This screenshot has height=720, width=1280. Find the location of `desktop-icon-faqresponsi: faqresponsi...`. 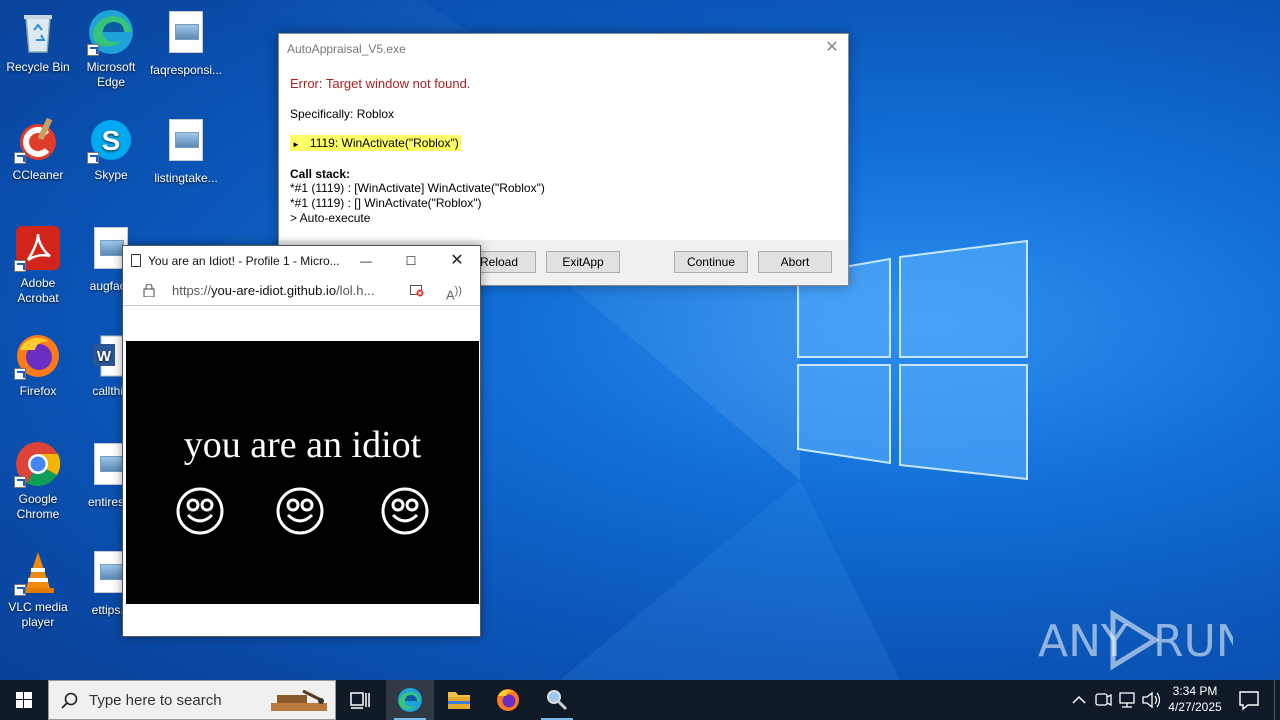

desktop-icon-faqresponsi: faqresponsi... is located at coordinates (186, 43).